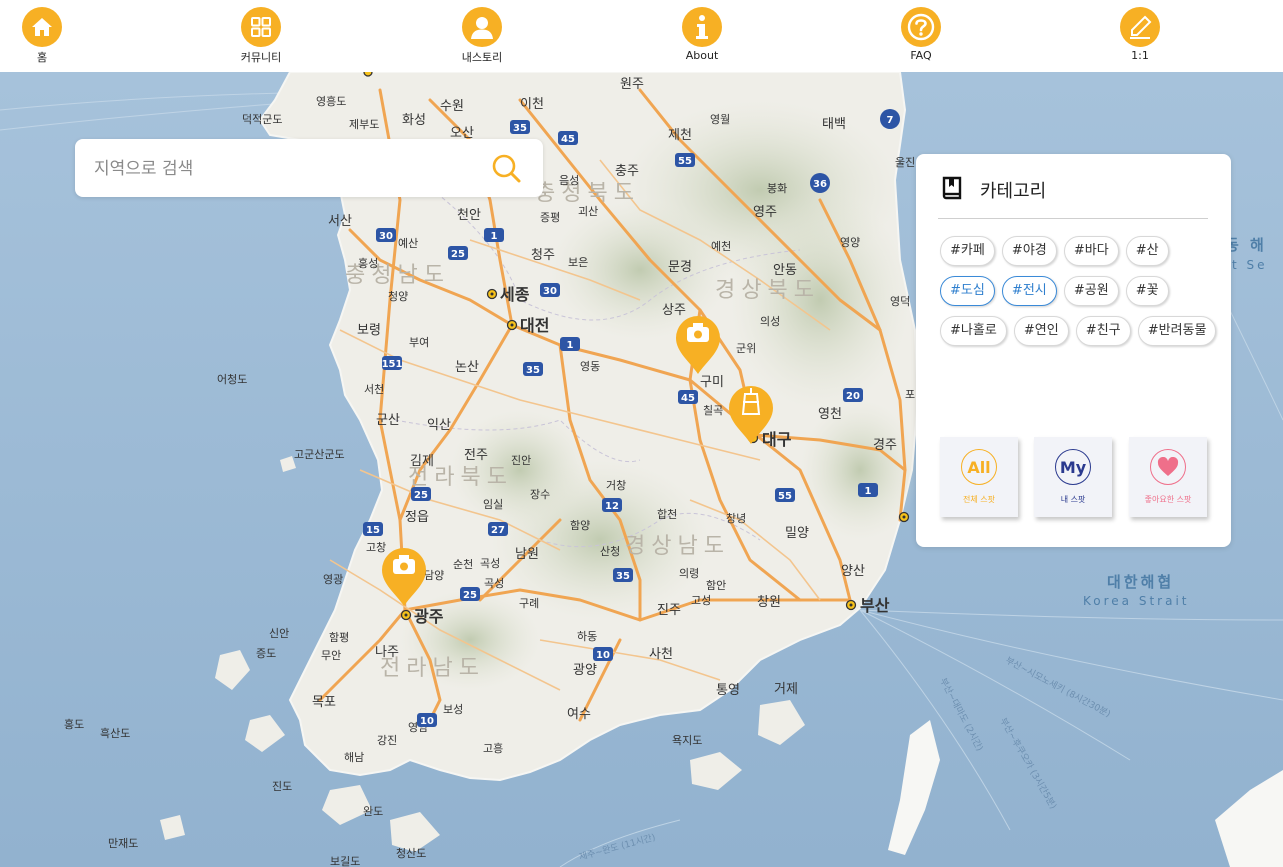  I want to click on svg-text: 장수, so click(540, 494).